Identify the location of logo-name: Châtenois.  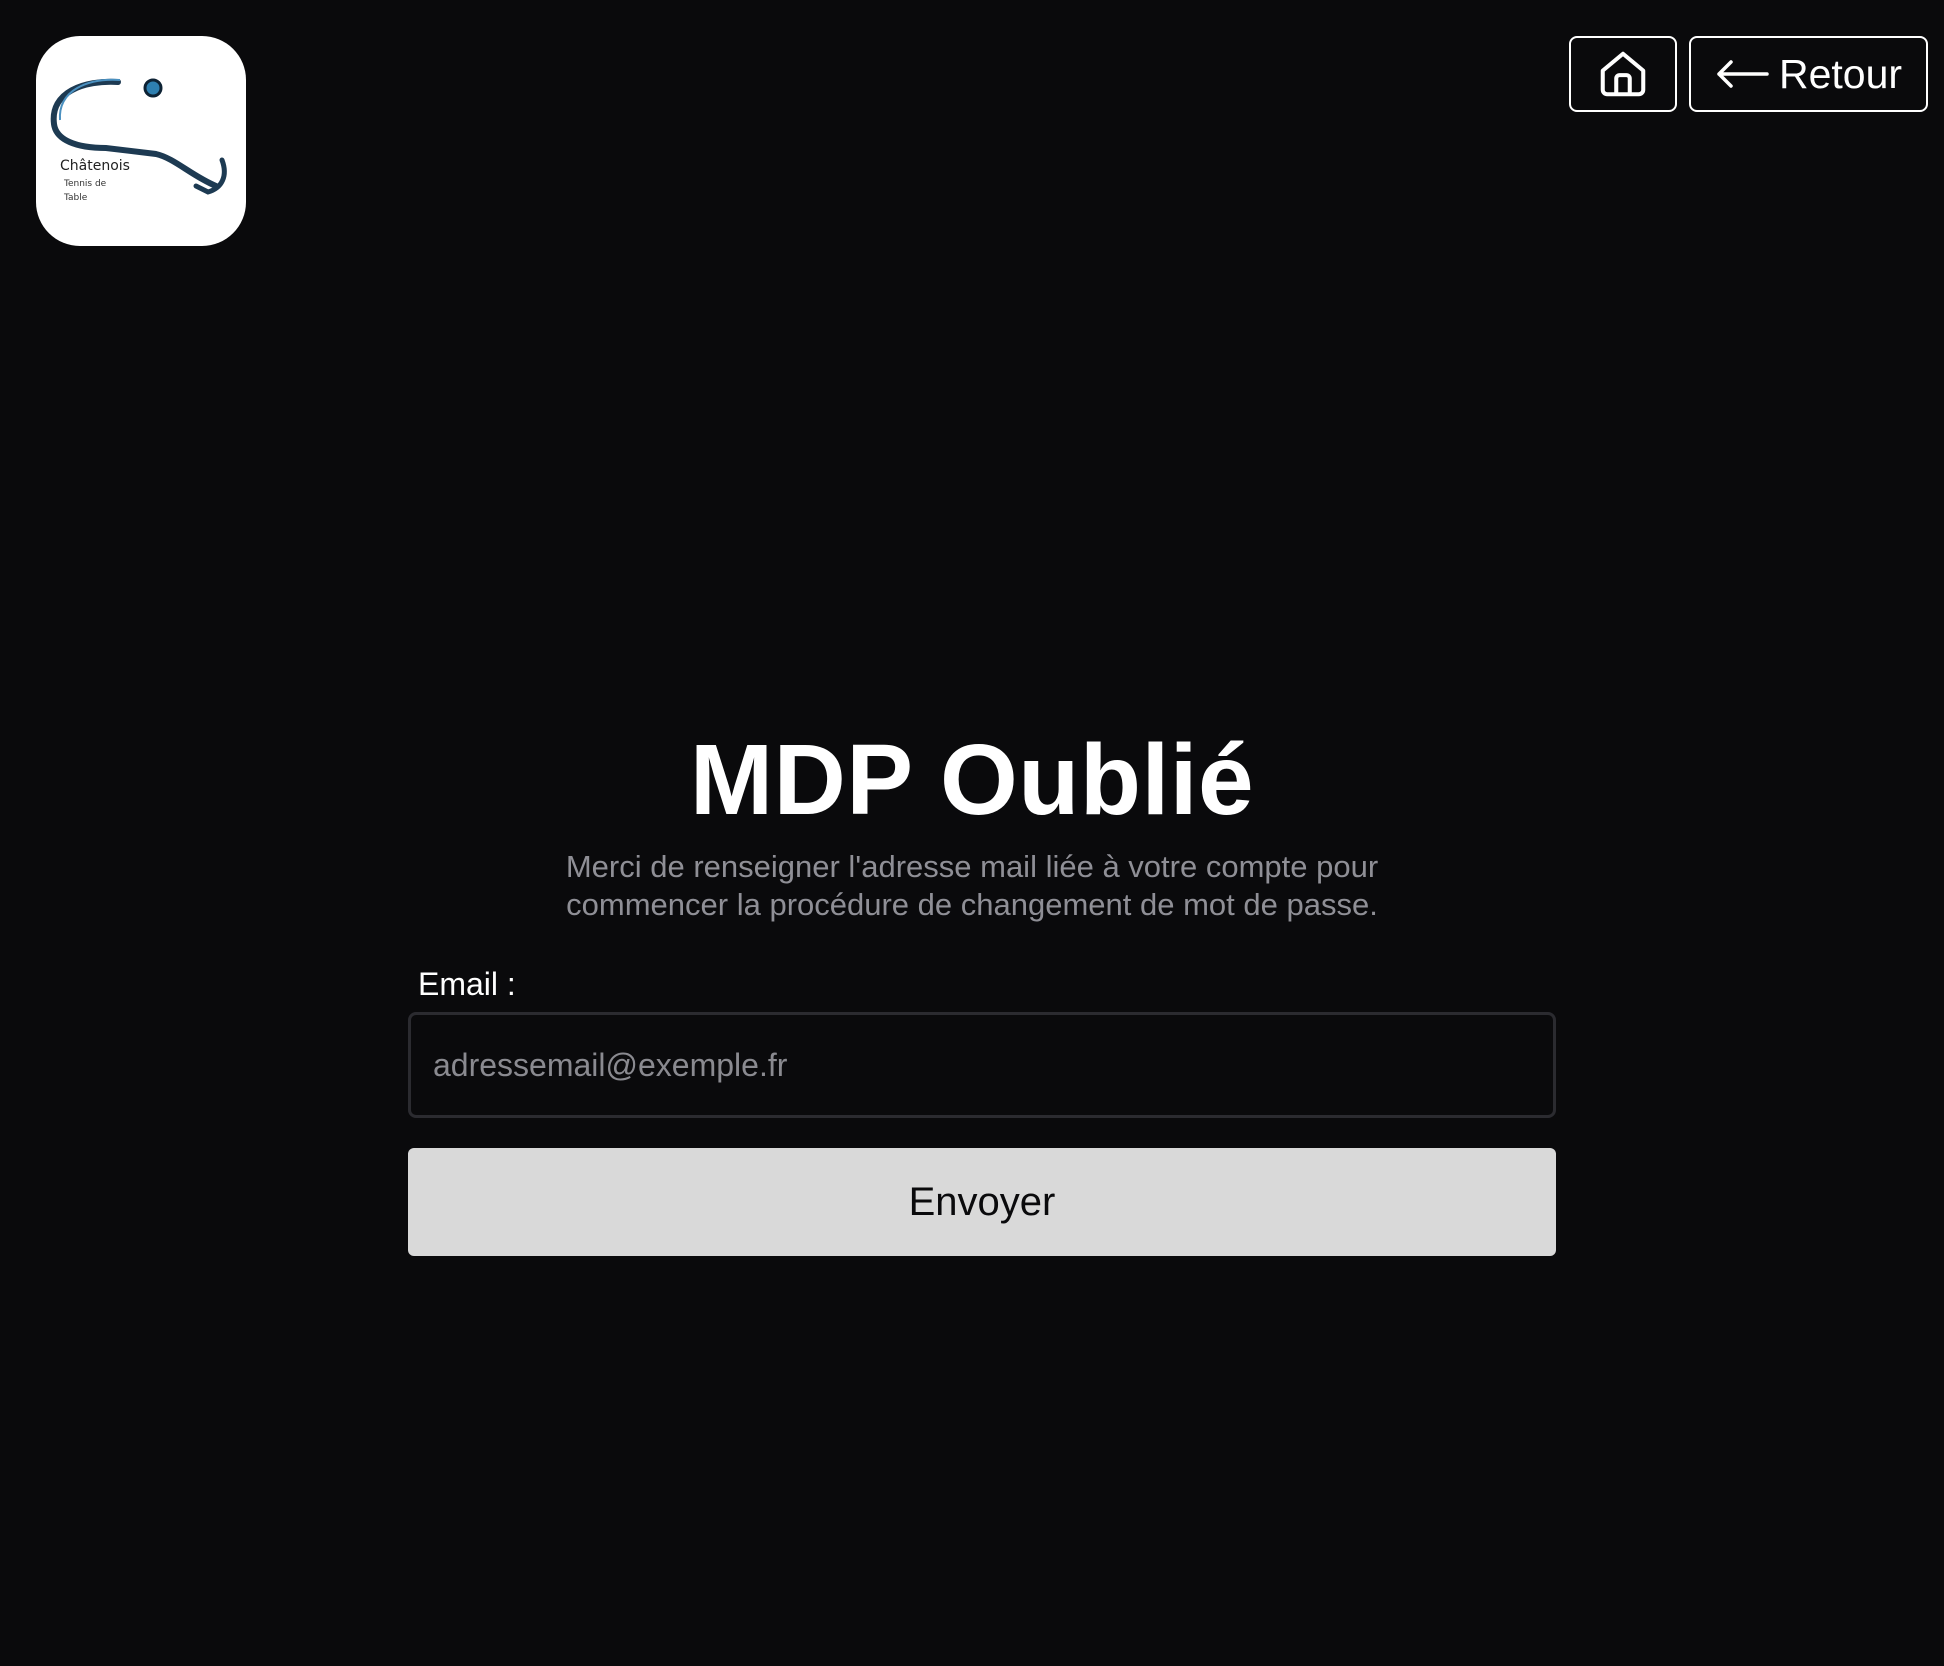
(95, 166).